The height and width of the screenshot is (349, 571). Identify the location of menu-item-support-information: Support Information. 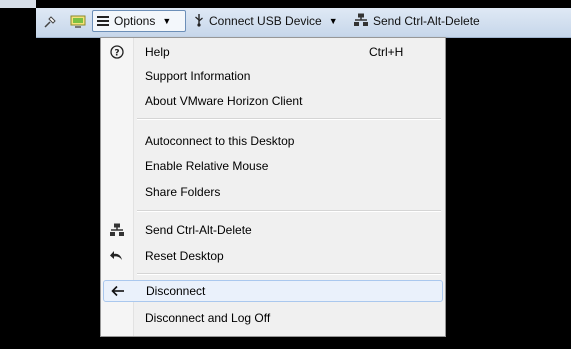
(273, 76).